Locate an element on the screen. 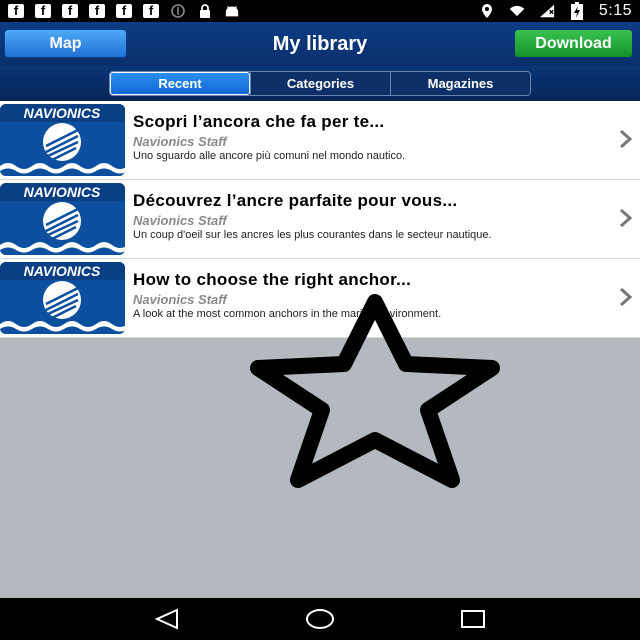 The height and width of the screenshot is (640, 640). tab-bar: Recent Categories Magazines is located at coordinates (320, 83).